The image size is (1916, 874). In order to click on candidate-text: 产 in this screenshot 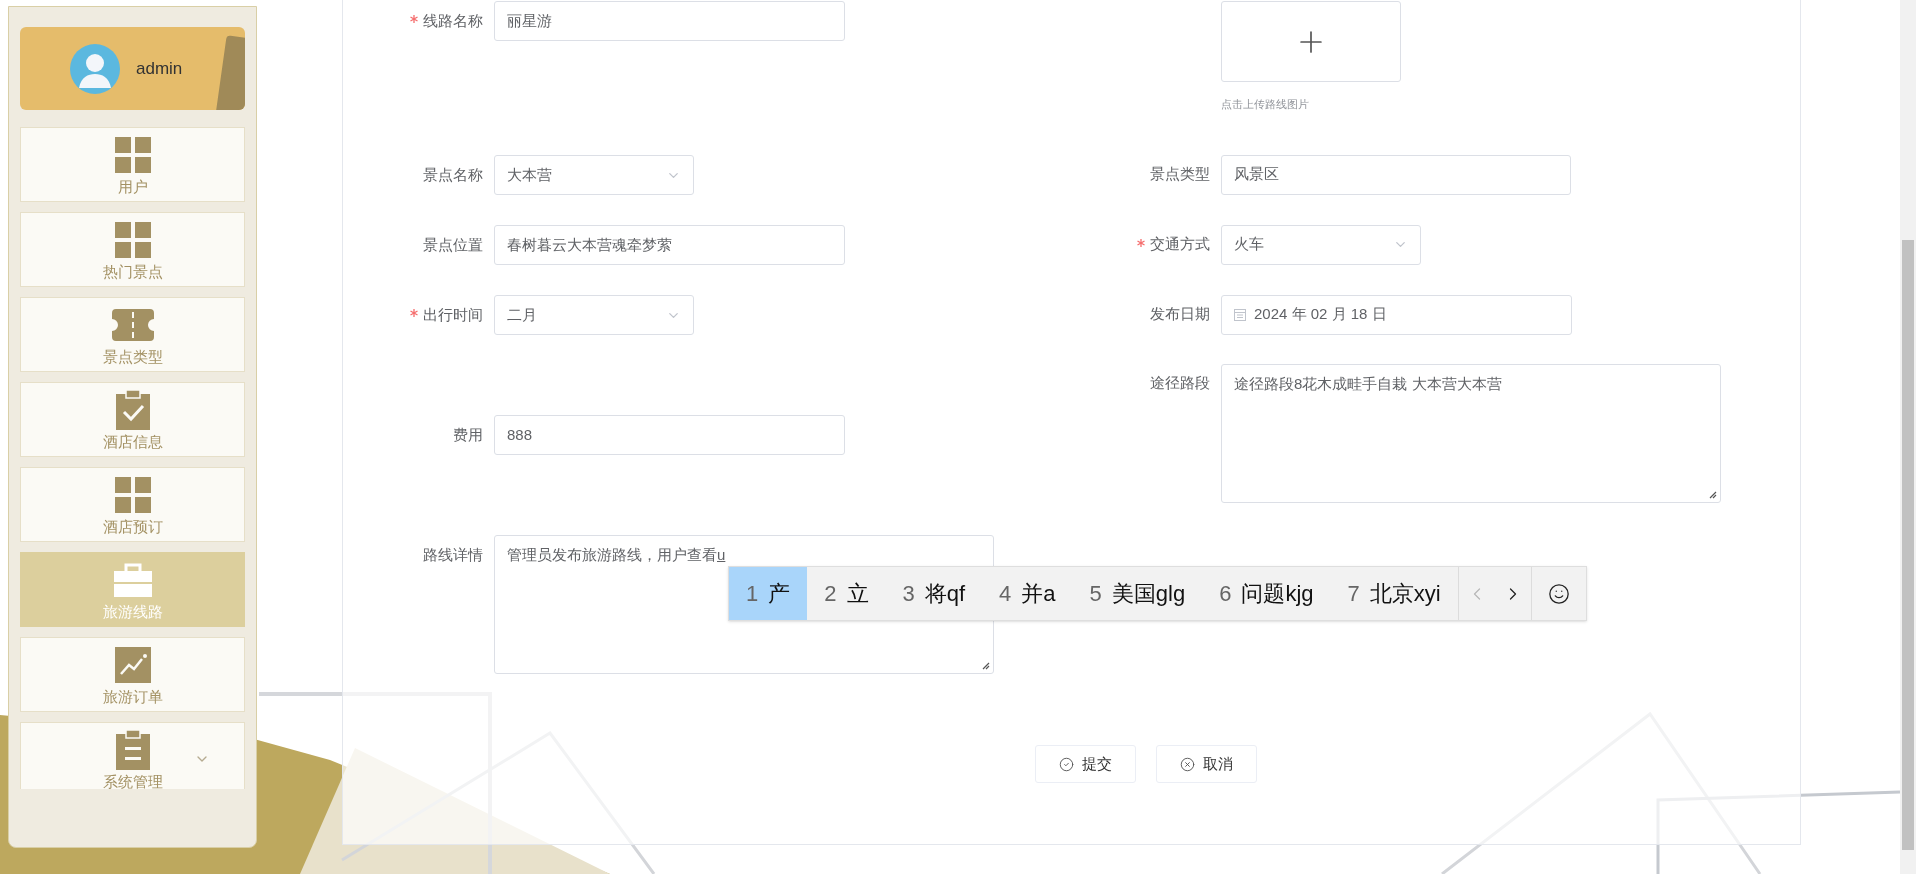, I will do `click(779, 594)`.